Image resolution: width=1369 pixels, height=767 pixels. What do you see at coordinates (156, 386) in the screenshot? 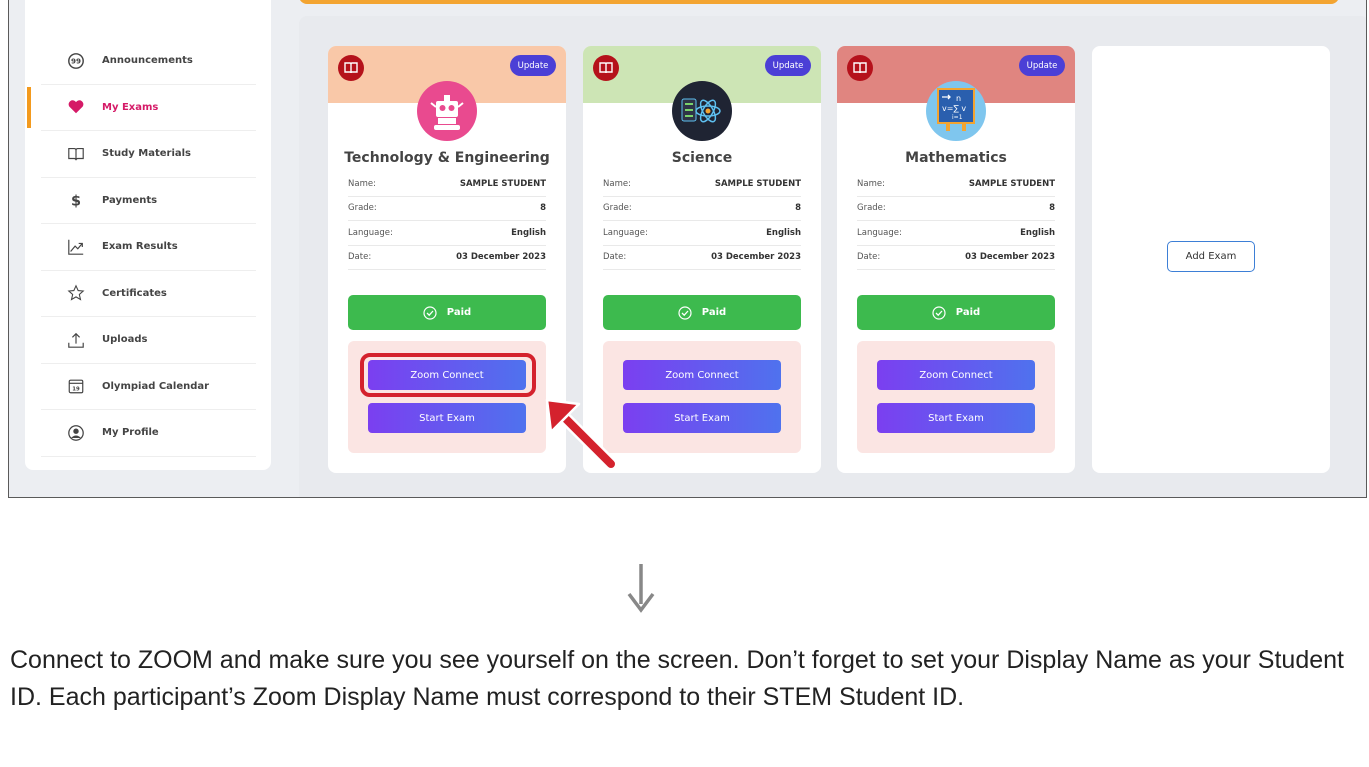
I see `sidebar-item-label: Olympiad Calendar` at bounding box center [156, 386].